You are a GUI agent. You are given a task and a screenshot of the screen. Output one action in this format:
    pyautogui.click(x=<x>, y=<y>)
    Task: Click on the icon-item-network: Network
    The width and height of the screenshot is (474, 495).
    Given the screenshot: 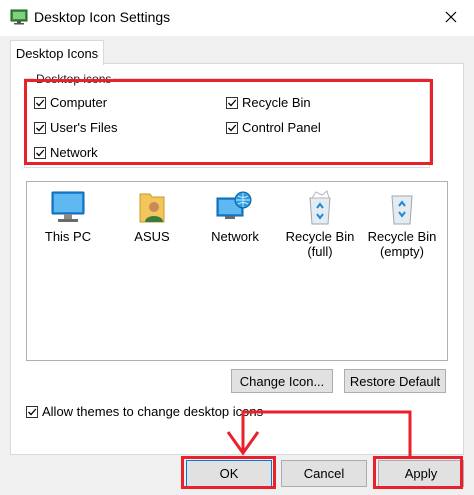 What is the action you would take?
    pyautogui.click(x=235, y=217)
    